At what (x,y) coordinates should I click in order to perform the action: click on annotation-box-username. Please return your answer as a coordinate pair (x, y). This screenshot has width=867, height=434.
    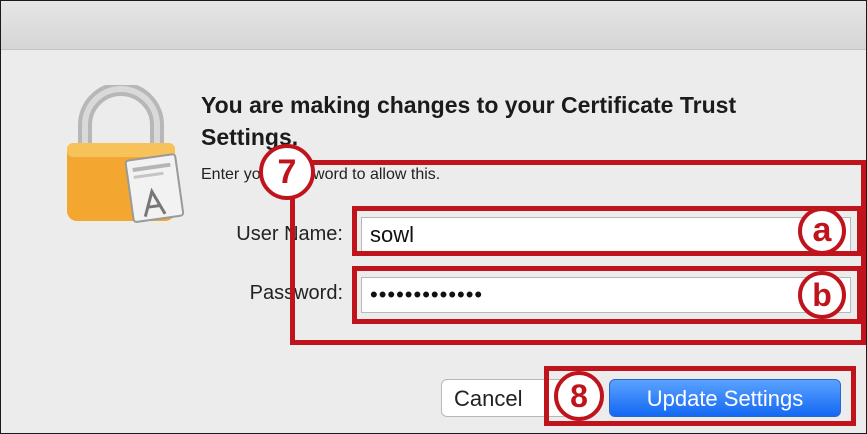
    Looking at the image, I should click on (607, 231).